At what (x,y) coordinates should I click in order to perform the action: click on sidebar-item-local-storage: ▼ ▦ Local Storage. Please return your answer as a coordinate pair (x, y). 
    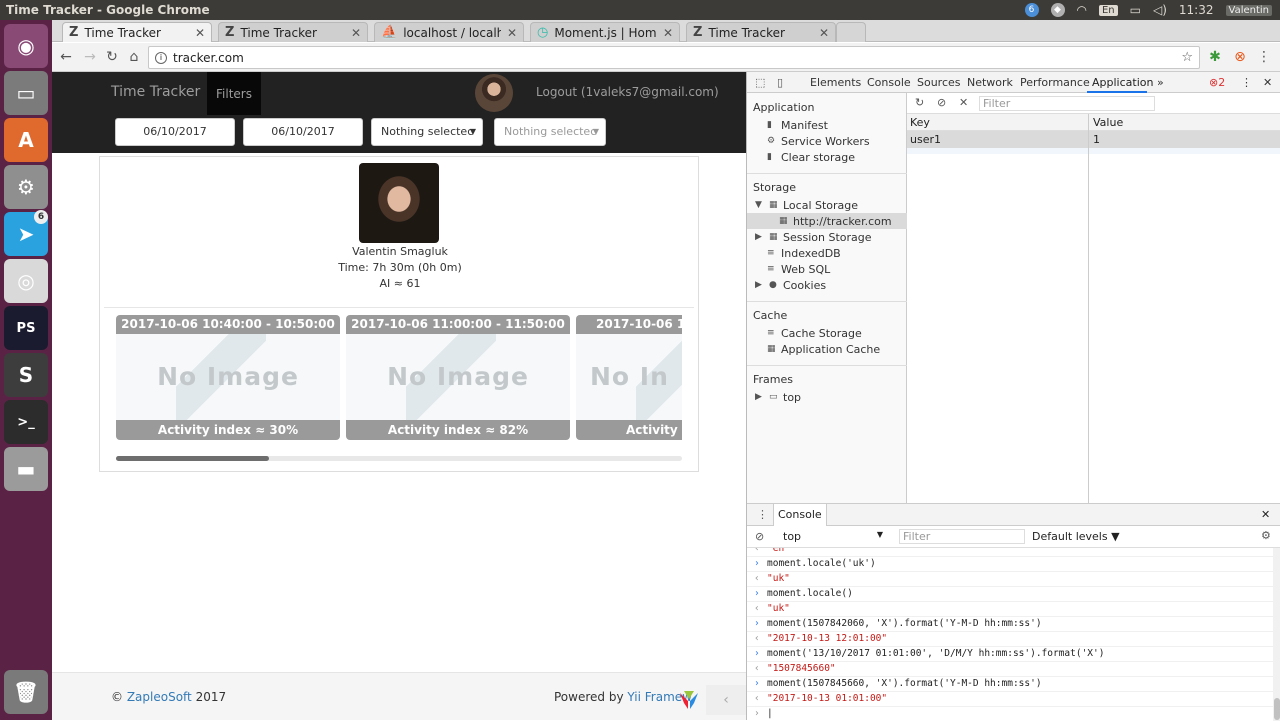
    Looking at the image, I should click on (806, 205).